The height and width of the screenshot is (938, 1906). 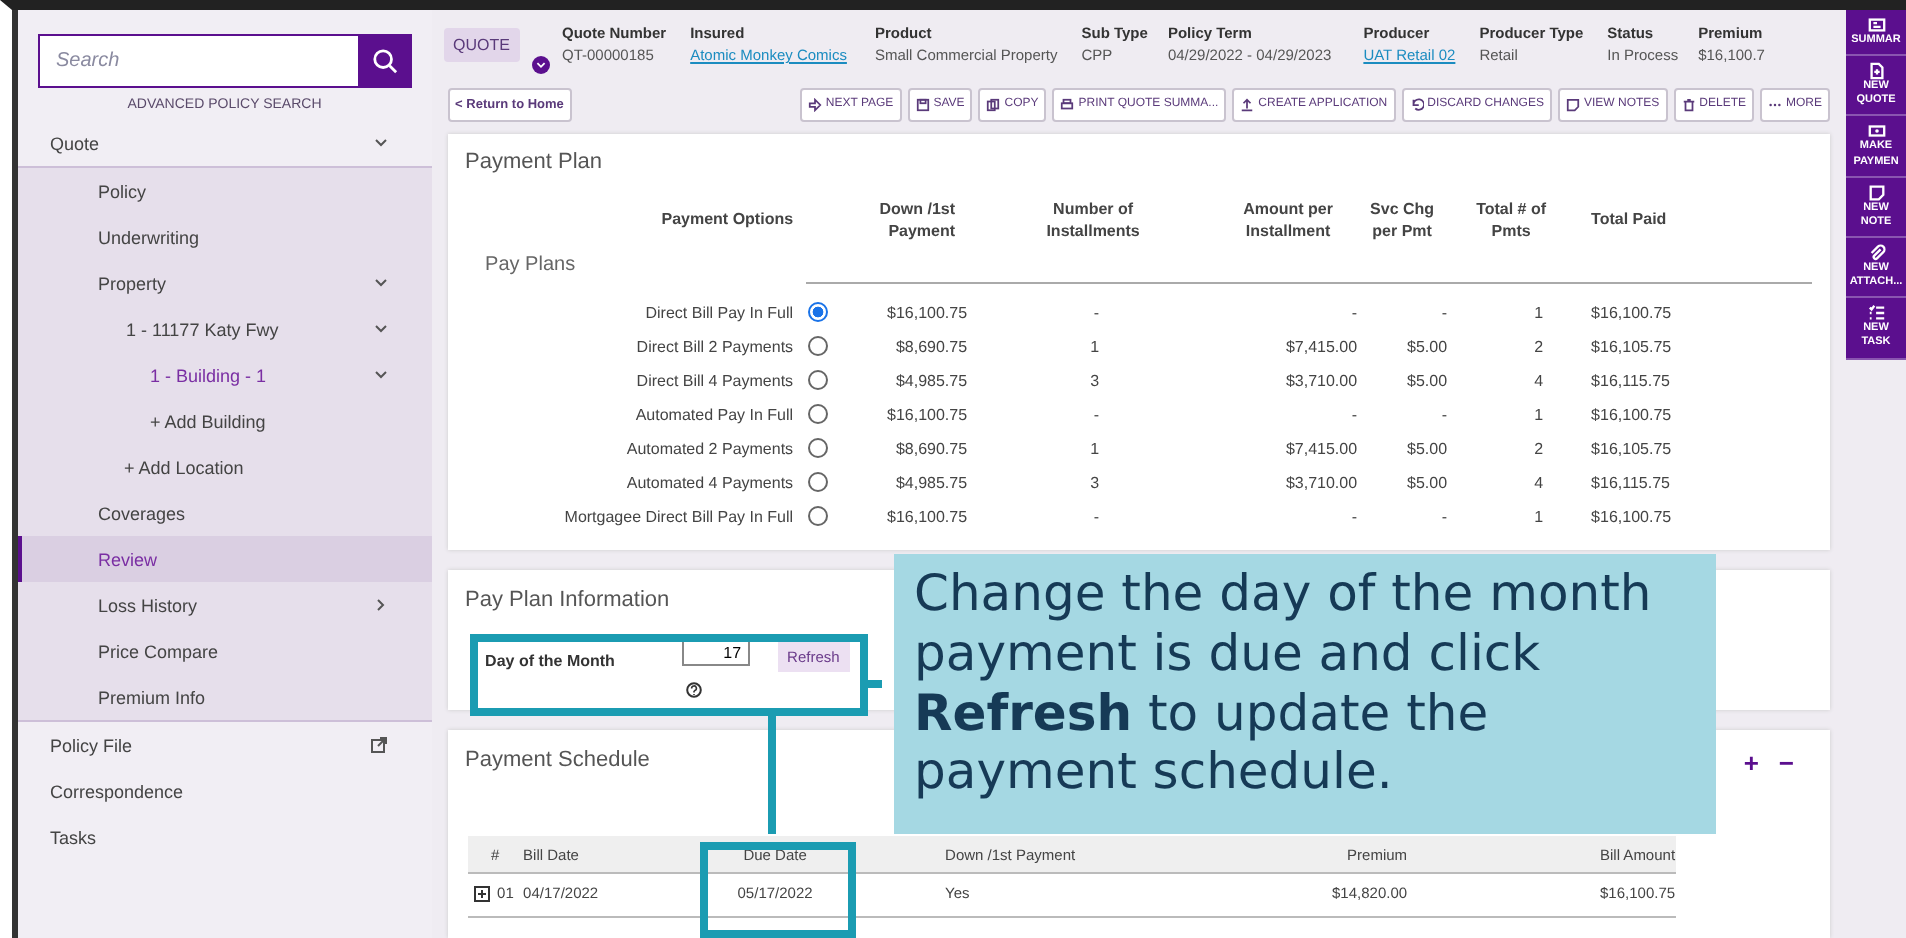 I want to click on sidebar-item: Property, so click(x=225, y=283).